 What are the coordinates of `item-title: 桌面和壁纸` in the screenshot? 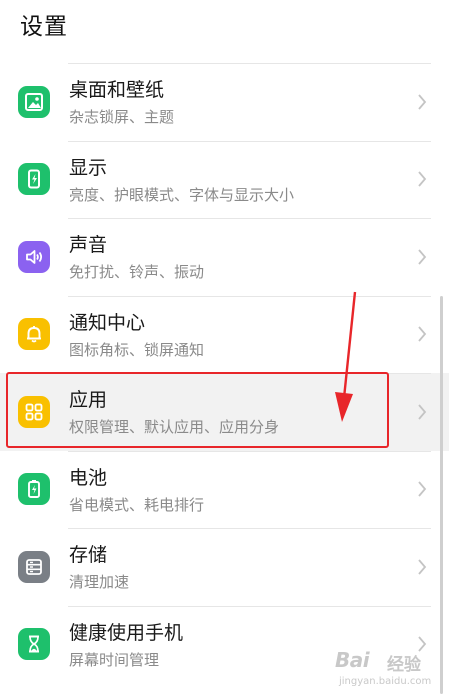 It's located at (117, 90).